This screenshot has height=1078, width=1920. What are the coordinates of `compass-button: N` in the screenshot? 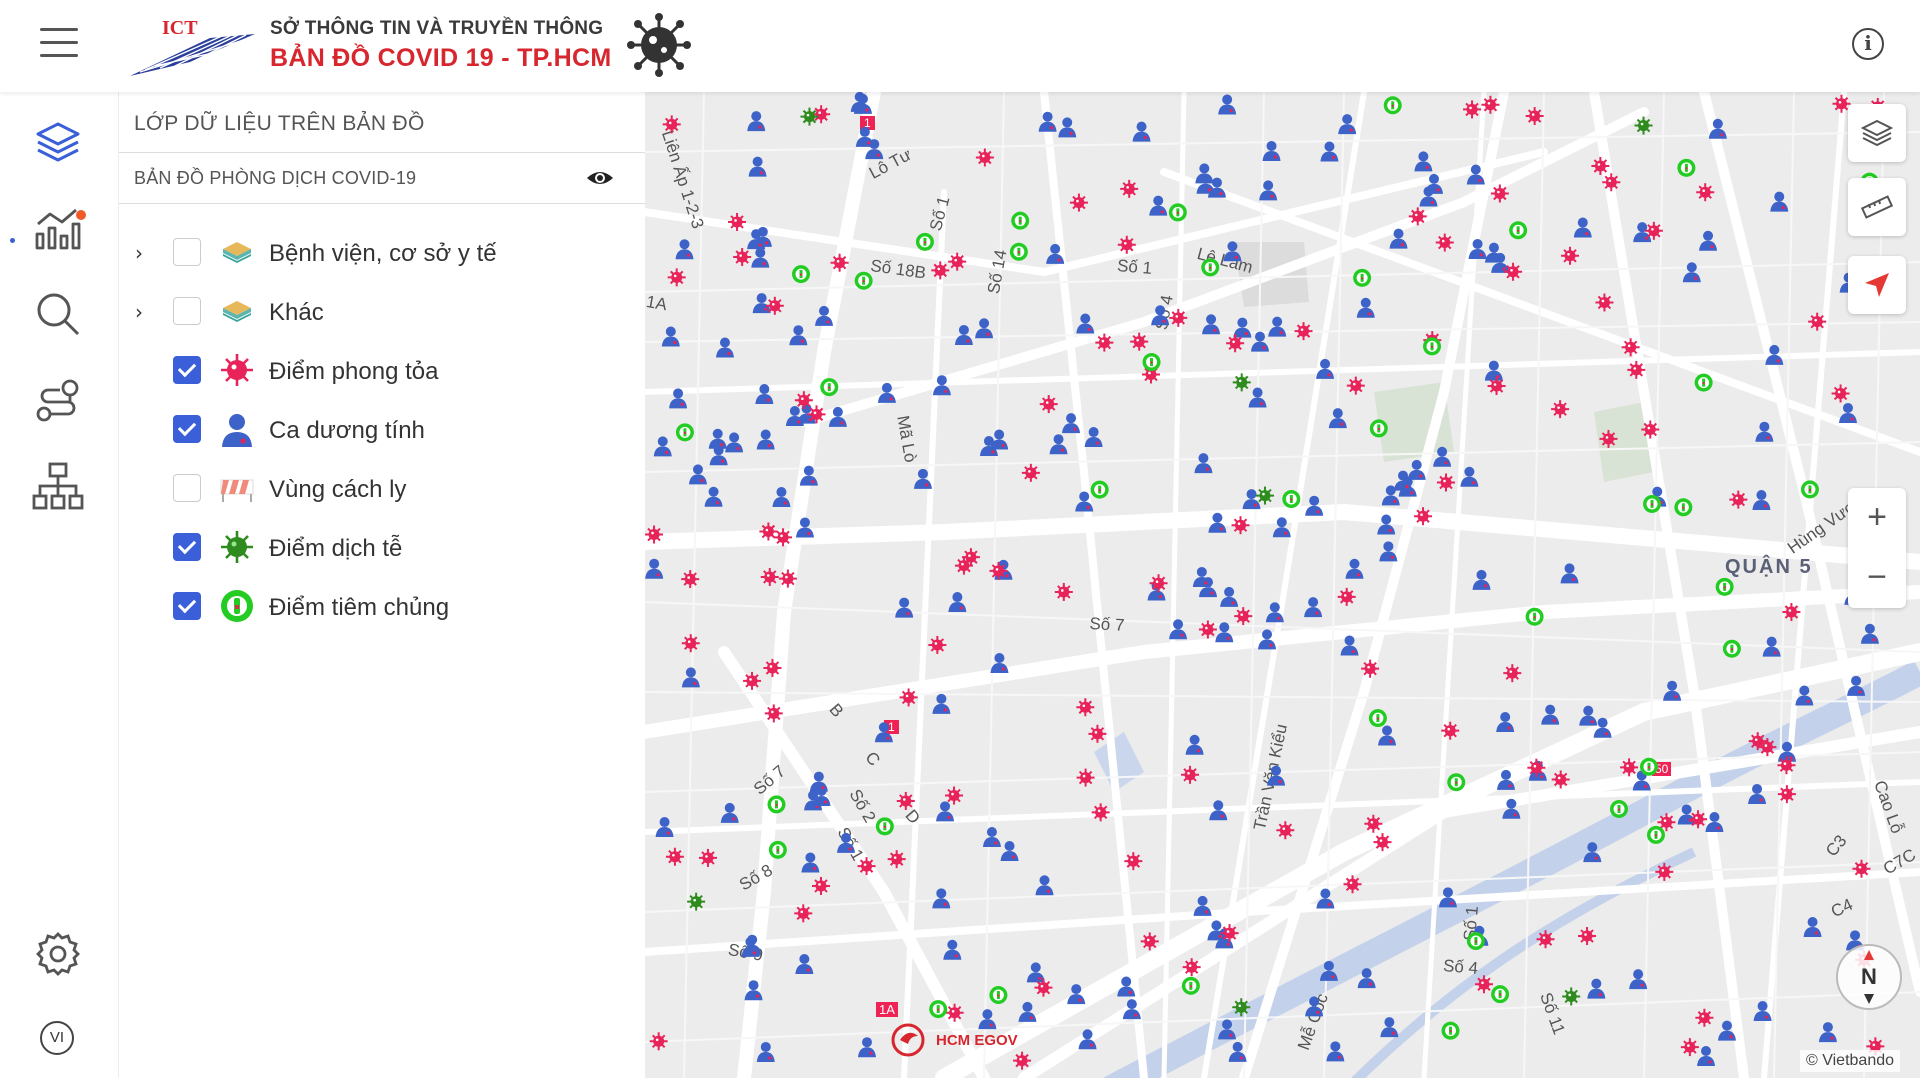 It's located at (1869, 977).